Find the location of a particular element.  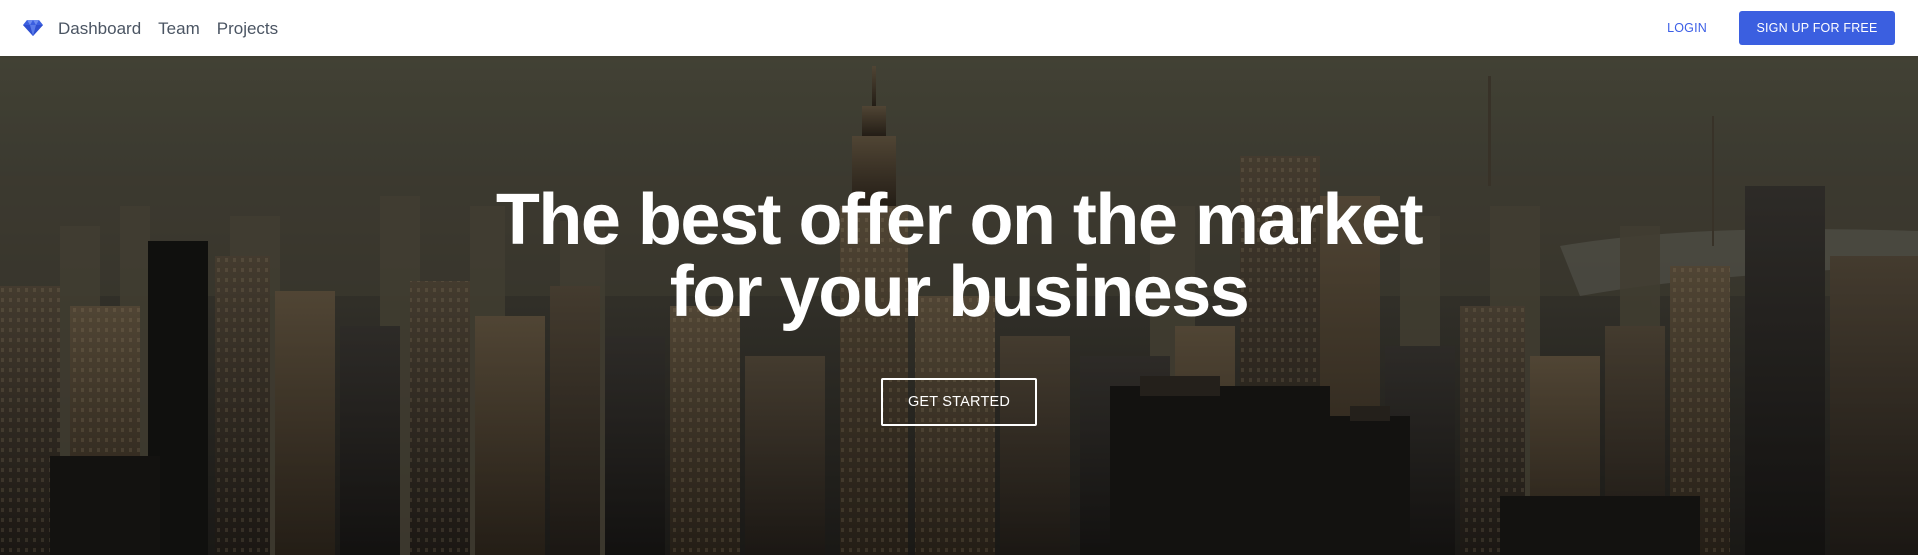

get-started-button: GET STARTED is located at coordinates (959, 402).